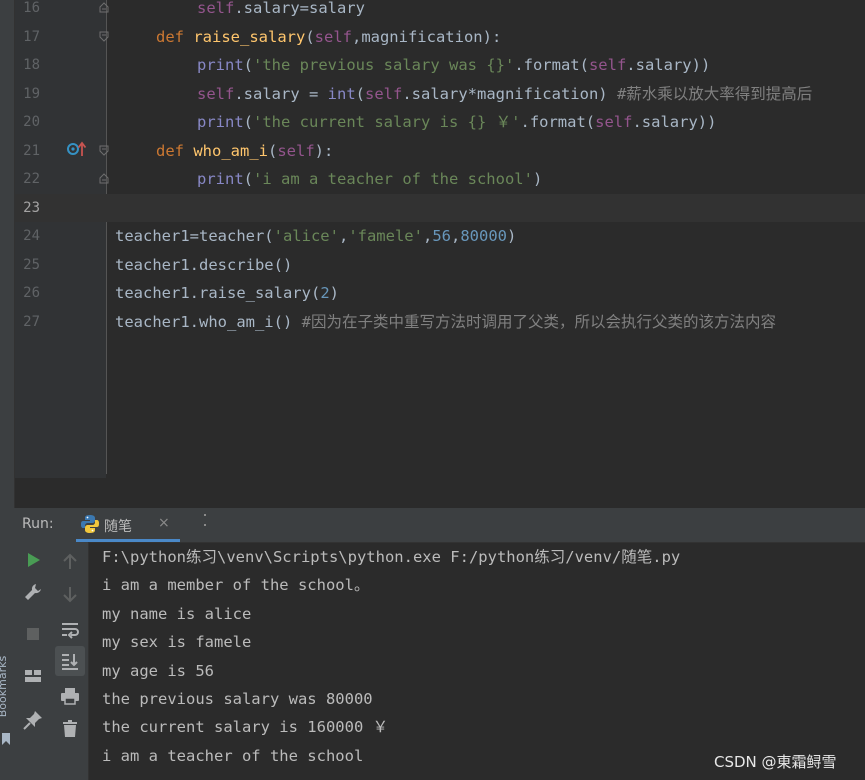  I want to click on line-number: 24, so click(31, 236).